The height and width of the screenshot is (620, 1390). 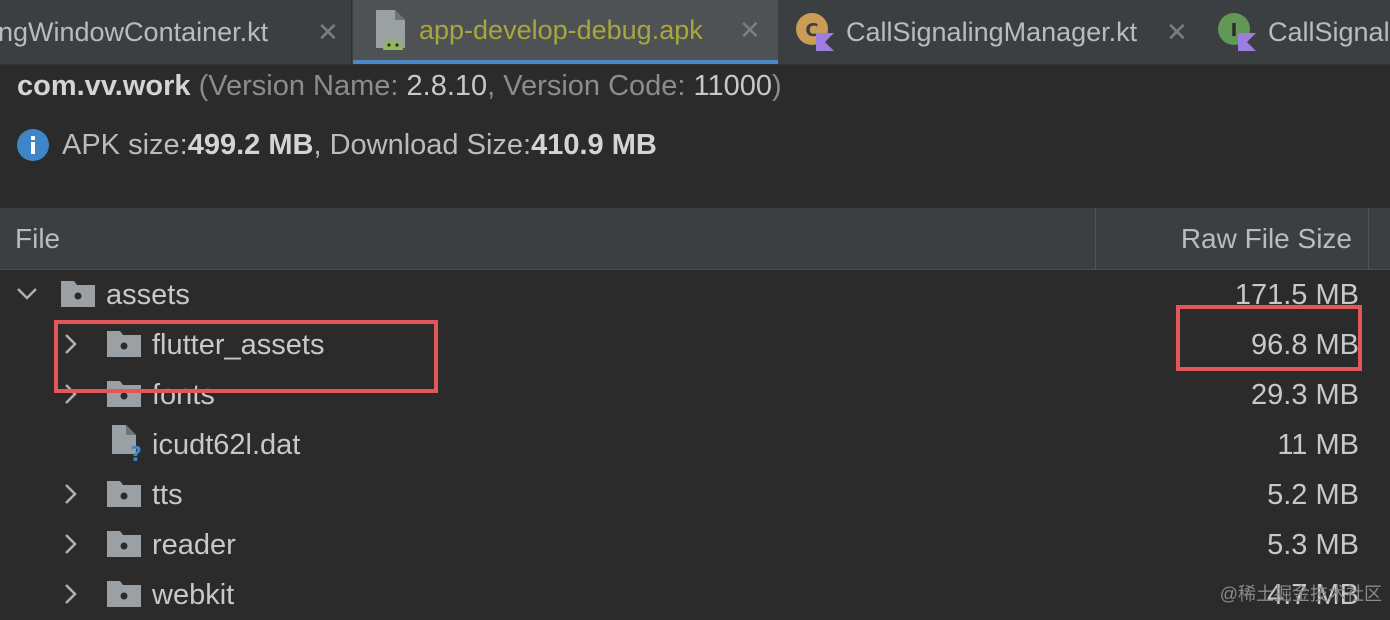 What do you see at coordinates (134, 31) in the screenshot?
I see `tab-label: ingWindowContainer.kt` at bounding box center [134, 31].